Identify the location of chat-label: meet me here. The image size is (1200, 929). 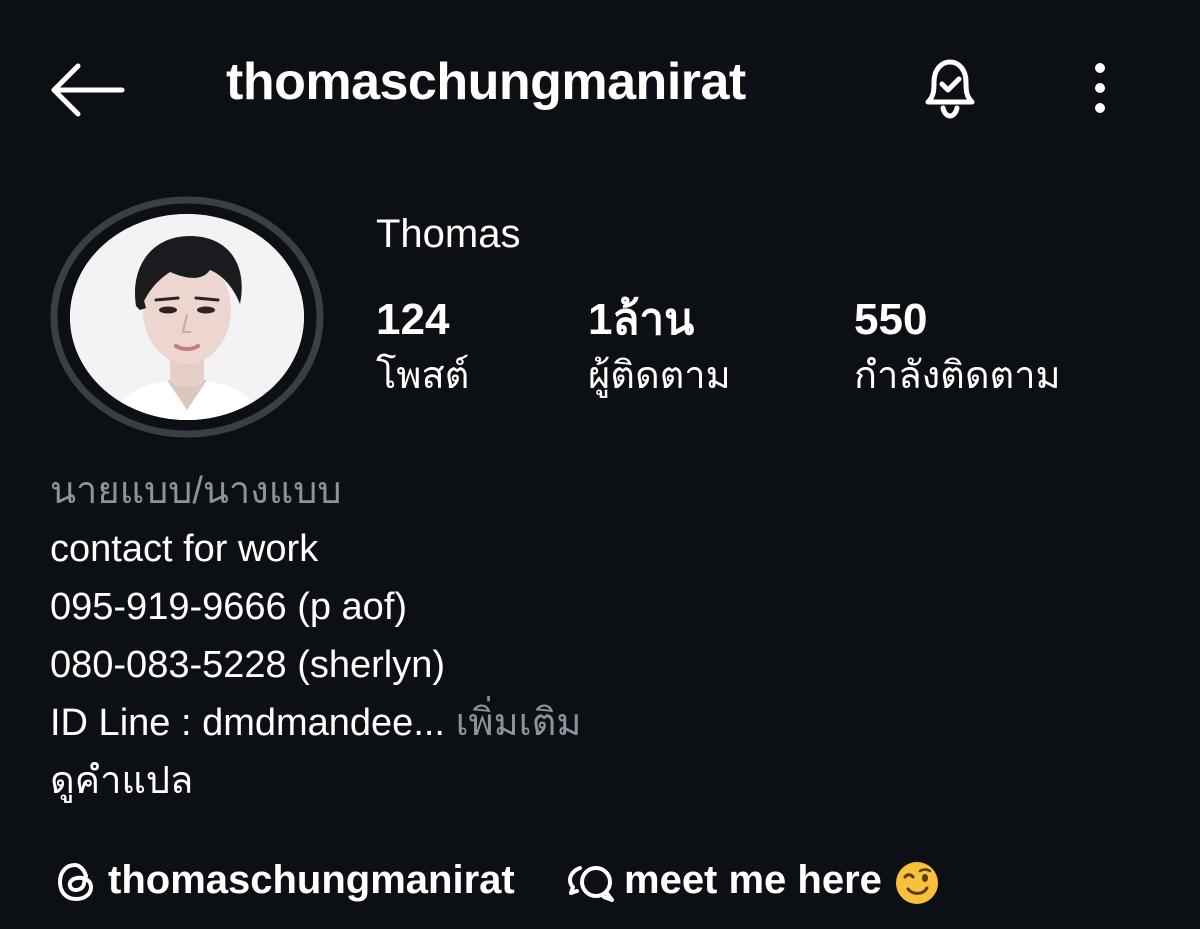
(753, 880).